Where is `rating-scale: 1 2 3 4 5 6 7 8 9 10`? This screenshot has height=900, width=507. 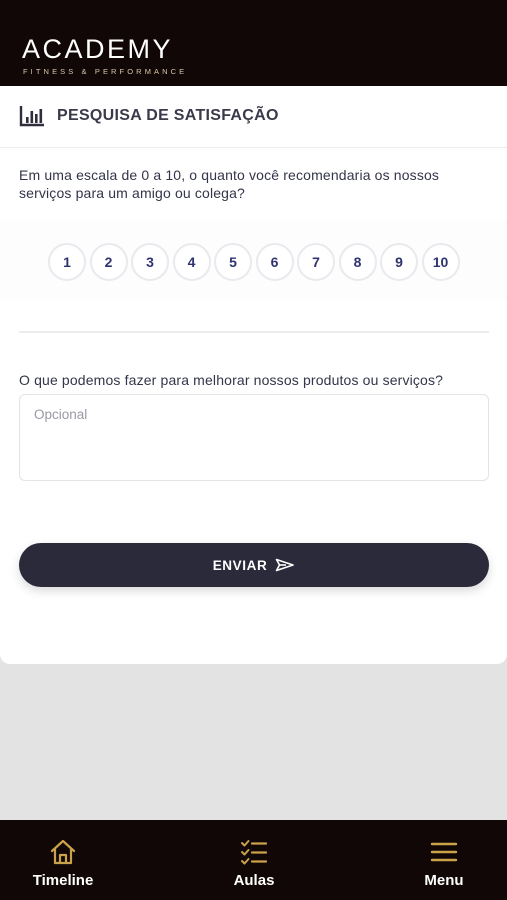
rating-scale: 1 2 3 4 5 6 7 8 9 10 is located at coordinates (255, 262).